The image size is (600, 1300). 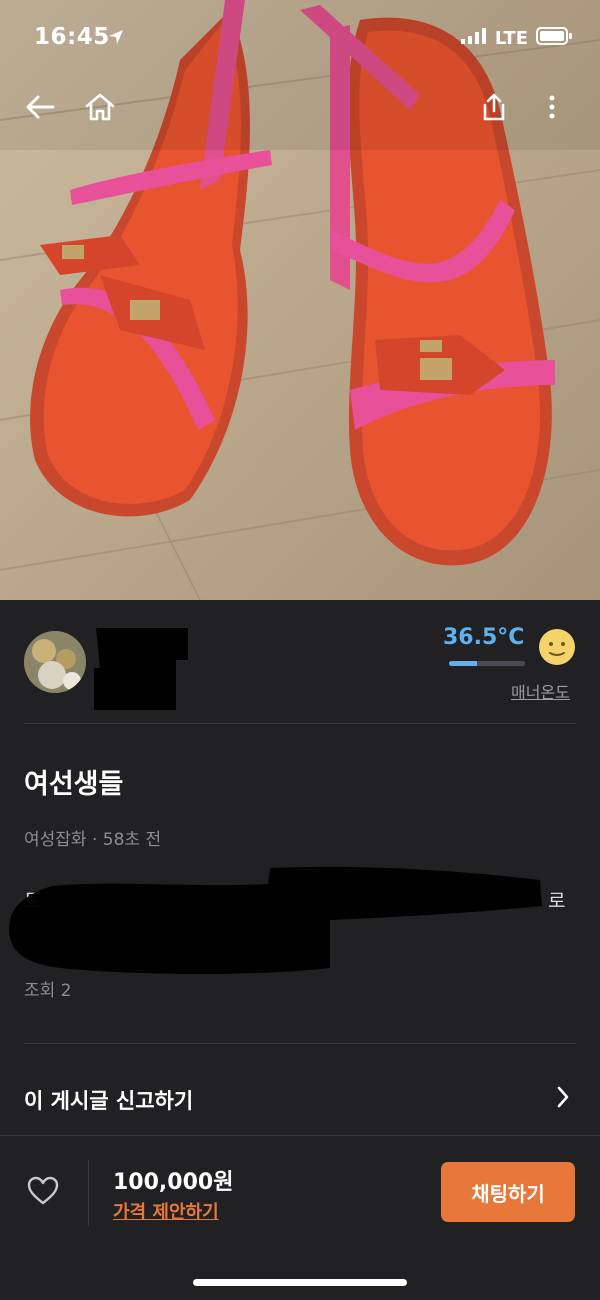 I want to click on temperature-bar, so click(x=487, y=663).